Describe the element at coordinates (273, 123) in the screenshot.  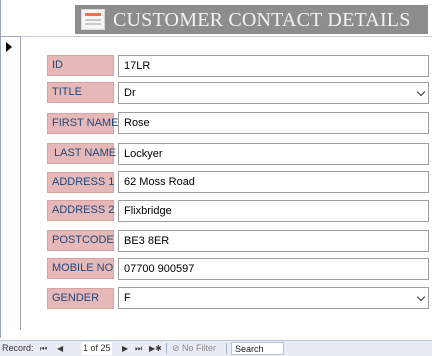
I see `first-name-field: Rose` at that location.